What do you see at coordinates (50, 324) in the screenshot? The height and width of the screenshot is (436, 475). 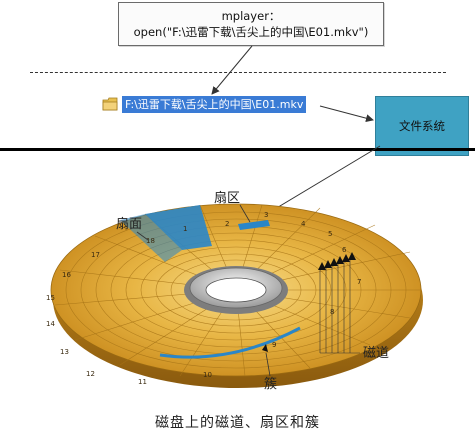 I see `sector-number: 14` at bounding box center [50, 324].